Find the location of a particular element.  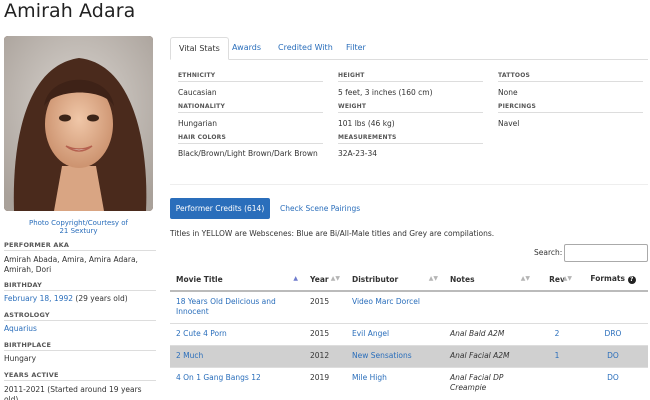

weight-value: 101 lbs (46 kg) is located at coordinates (366, 123).